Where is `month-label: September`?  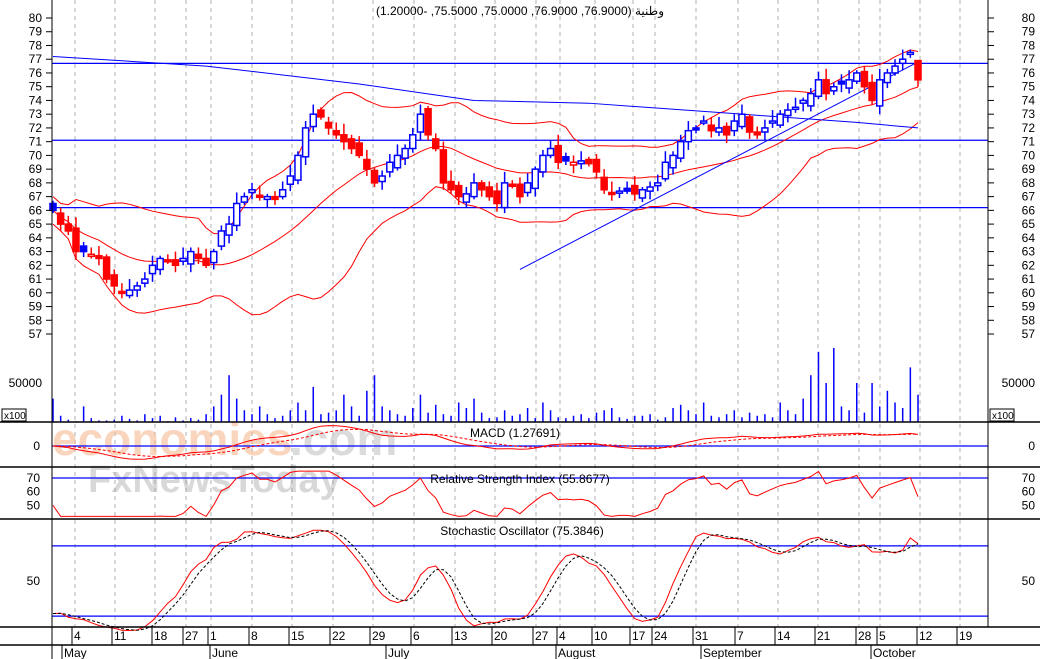 month-label: September is located at coordinates (732, 652).